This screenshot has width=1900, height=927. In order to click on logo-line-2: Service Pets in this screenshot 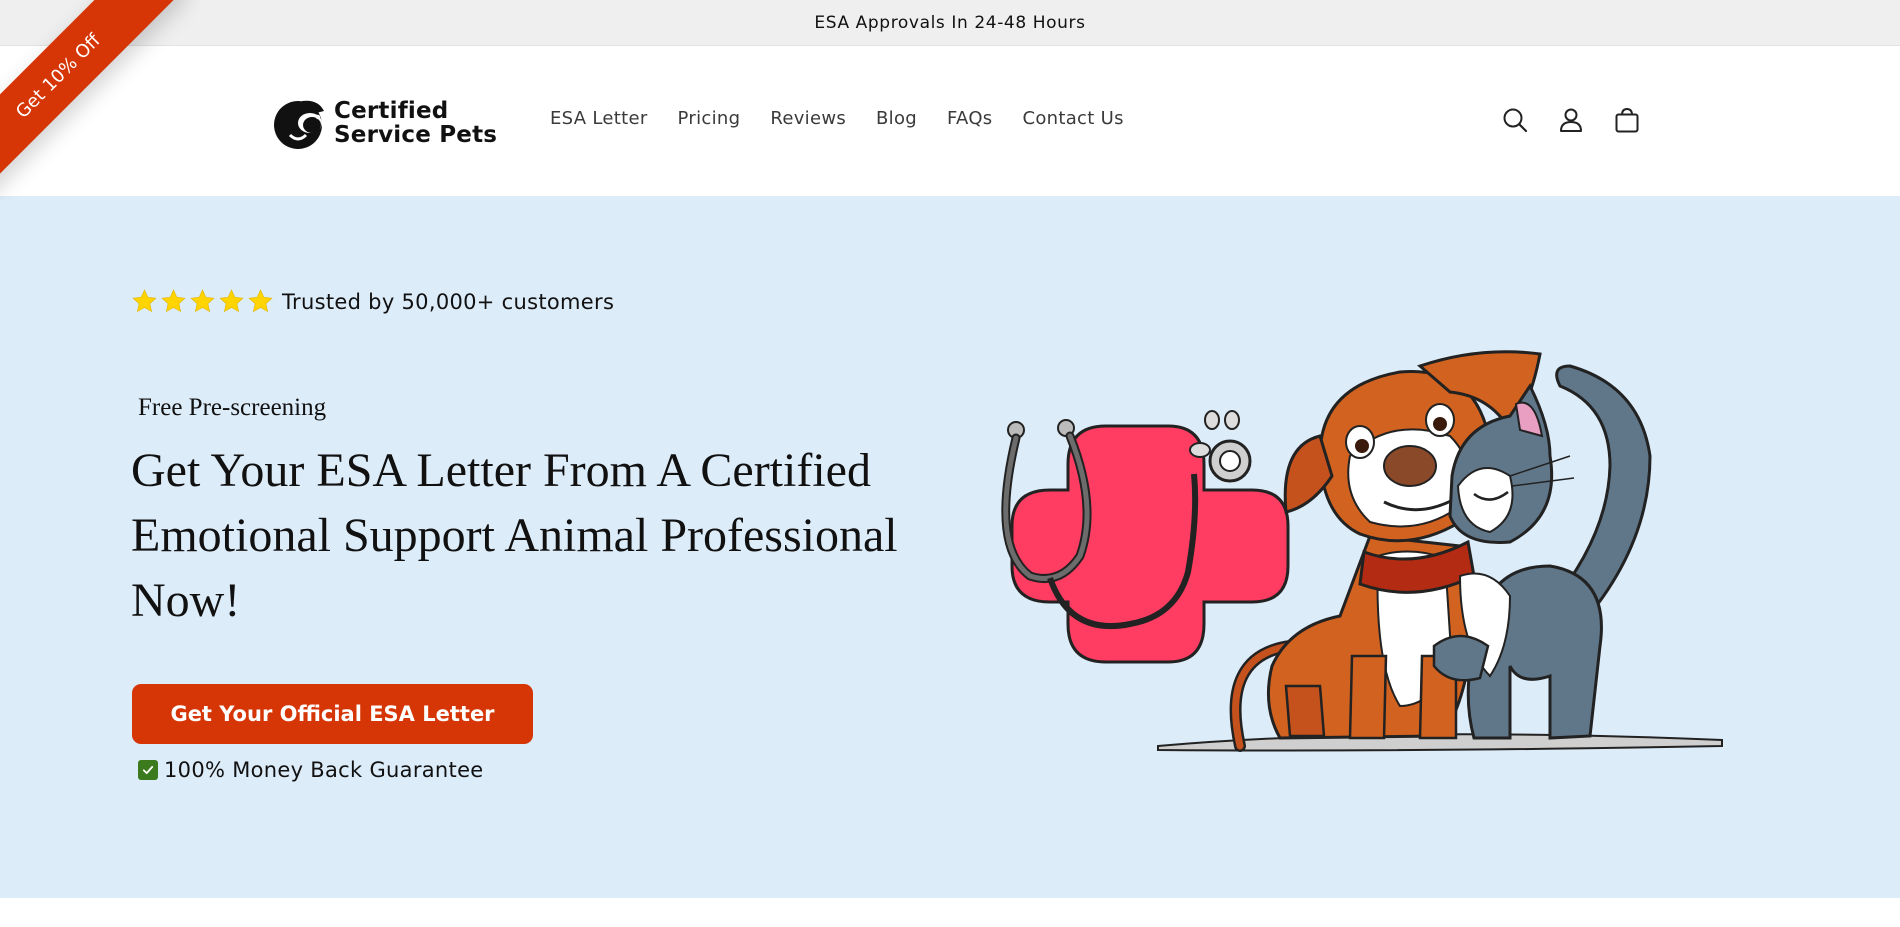, I will do `click(416, 135)`.